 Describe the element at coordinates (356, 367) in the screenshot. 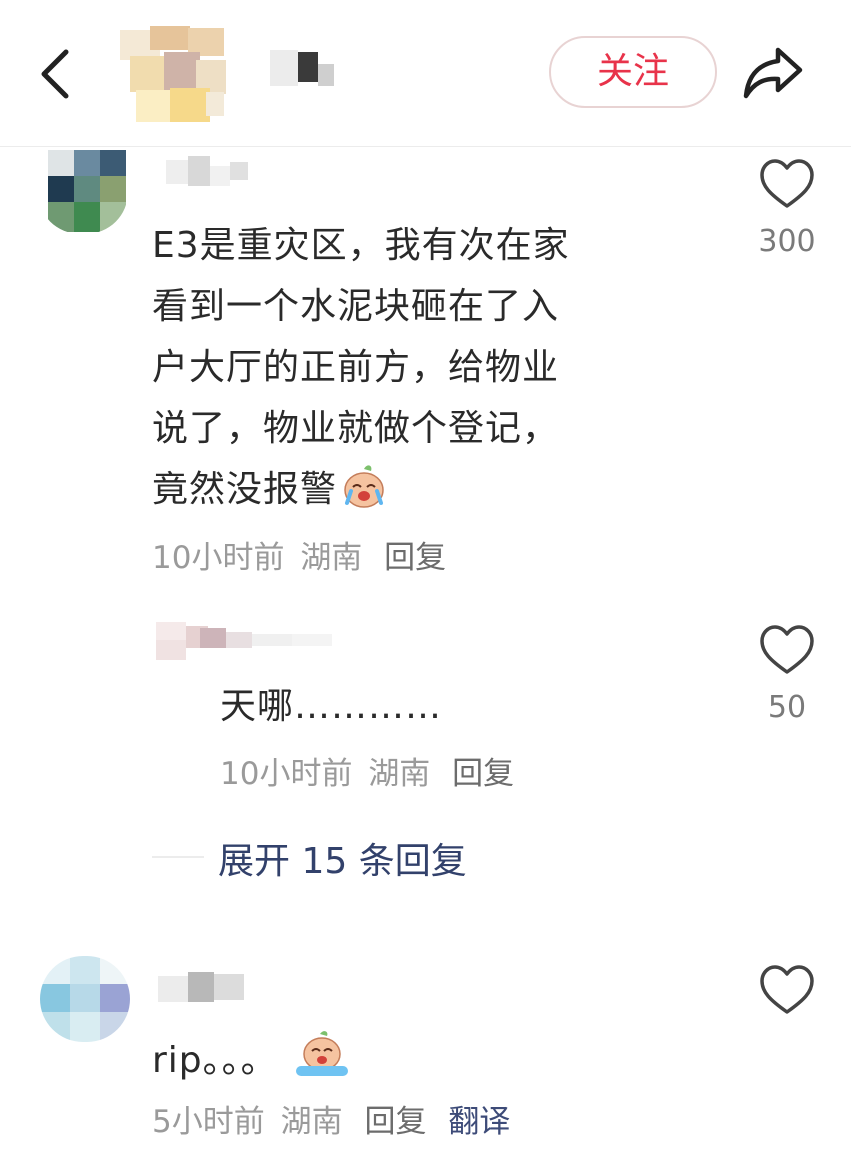

I see `comment-line: 户大厅的正前方，给物业` at that location.